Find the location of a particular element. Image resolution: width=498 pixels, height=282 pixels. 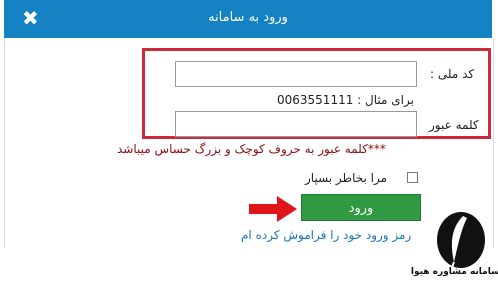

forgot-password-link: رمز ورود خود را فراموش کرده ام is located at coordinates (326, 235).